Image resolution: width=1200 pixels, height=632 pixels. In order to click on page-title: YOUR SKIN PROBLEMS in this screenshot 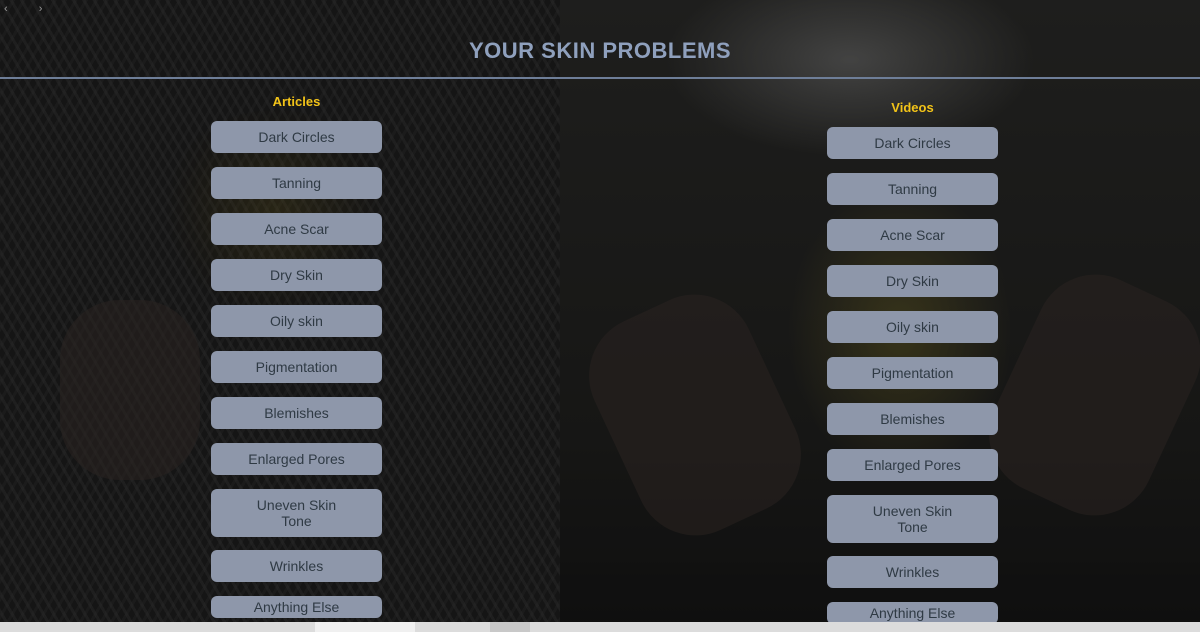, I will do `click(600, 50)`.